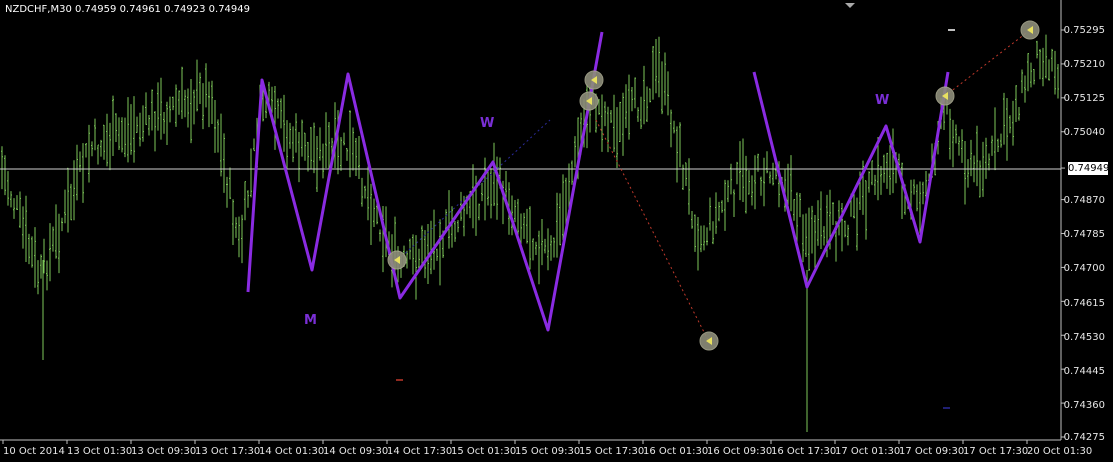  I want to click on y-tick-label: 0.75210, so click(1084, 64).